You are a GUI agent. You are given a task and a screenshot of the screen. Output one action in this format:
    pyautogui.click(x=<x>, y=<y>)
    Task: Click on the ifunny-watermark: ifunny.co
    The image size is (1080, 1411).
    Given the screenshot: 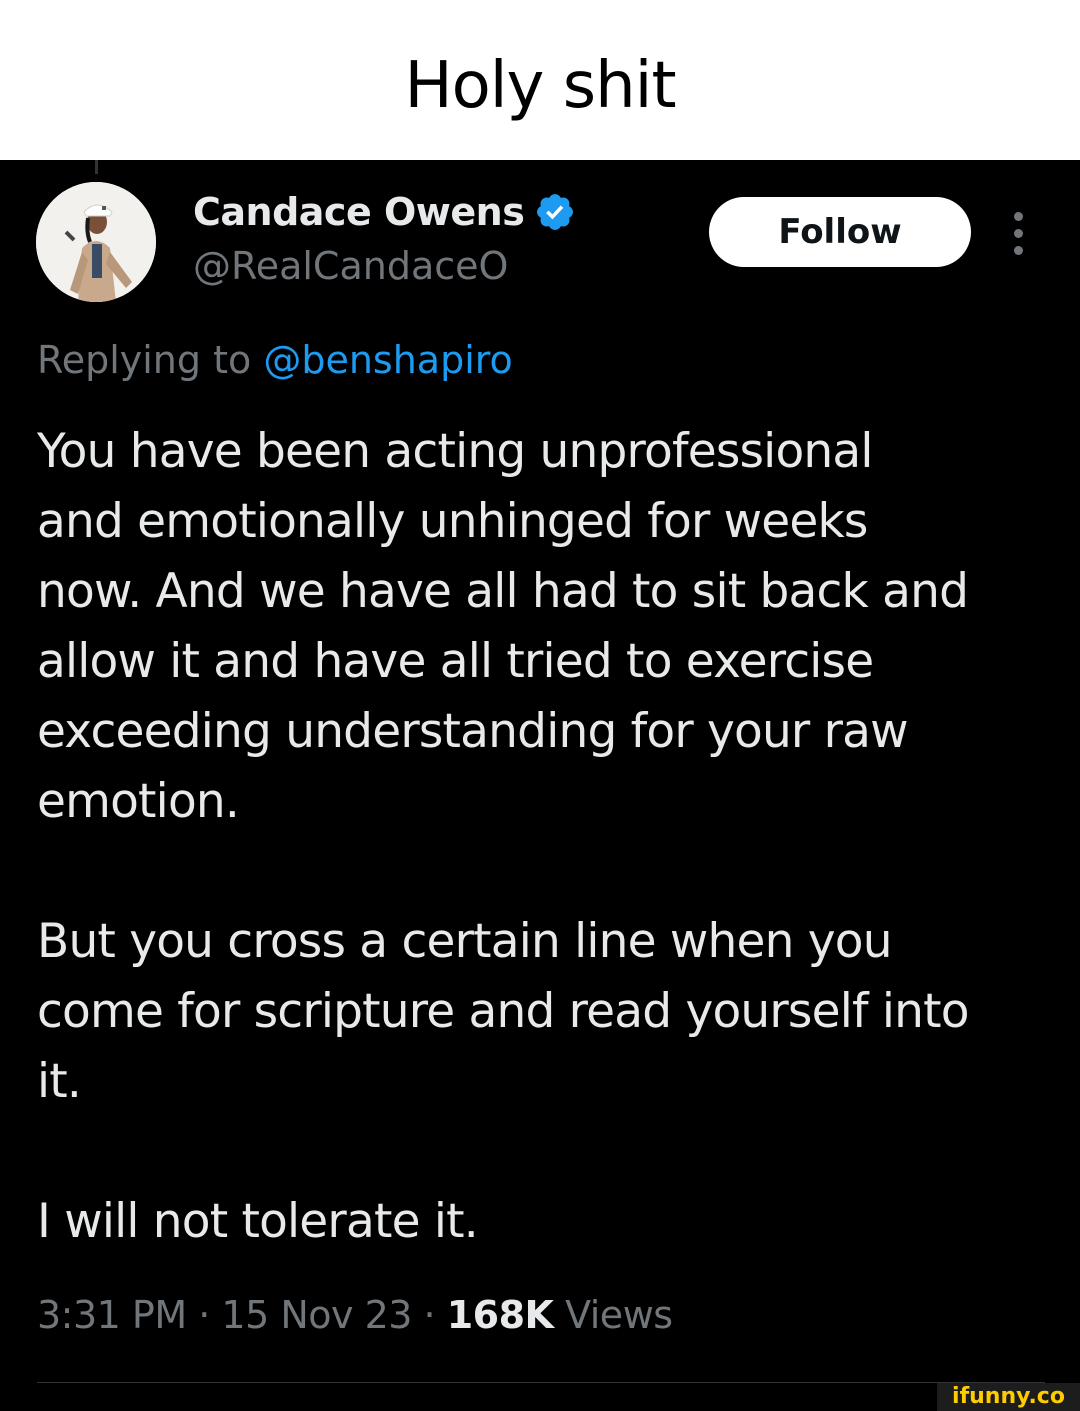 What is the action you would take?
    pyautogui.click(x=1008, y=1397)
    